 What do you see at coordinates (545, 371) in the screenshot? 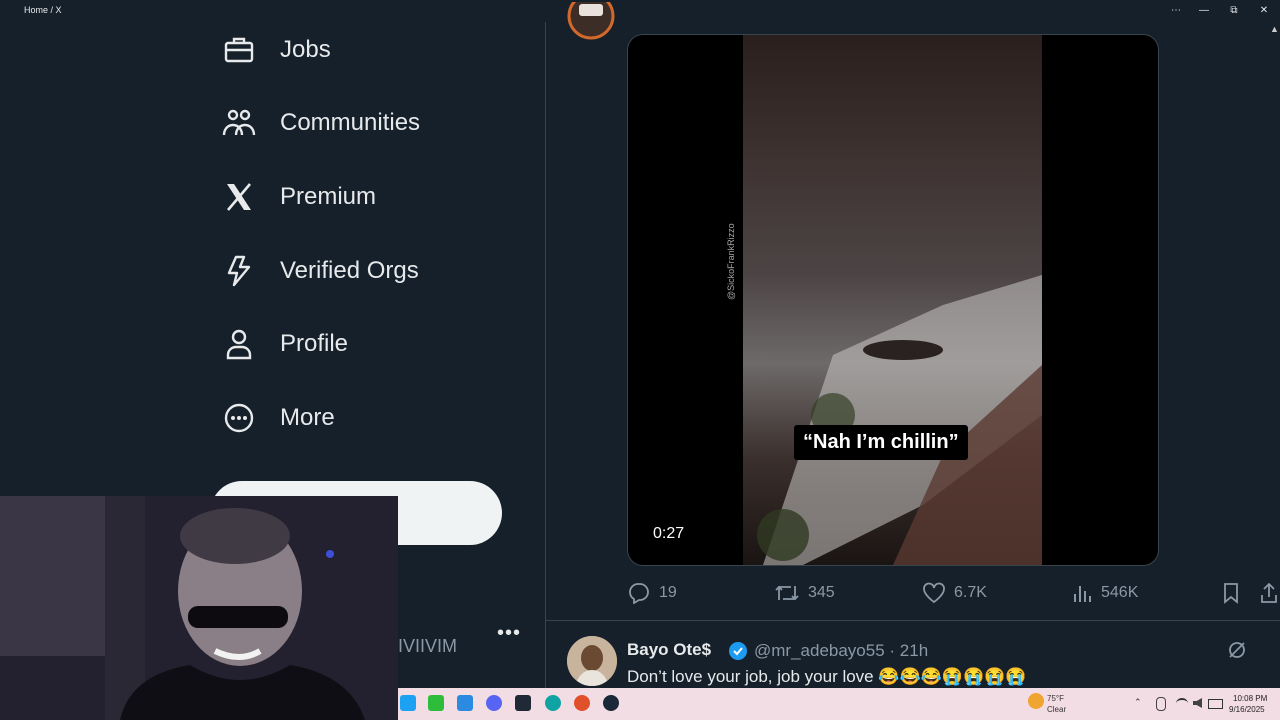
I see `column-divider` at bounding box center [545, 371].